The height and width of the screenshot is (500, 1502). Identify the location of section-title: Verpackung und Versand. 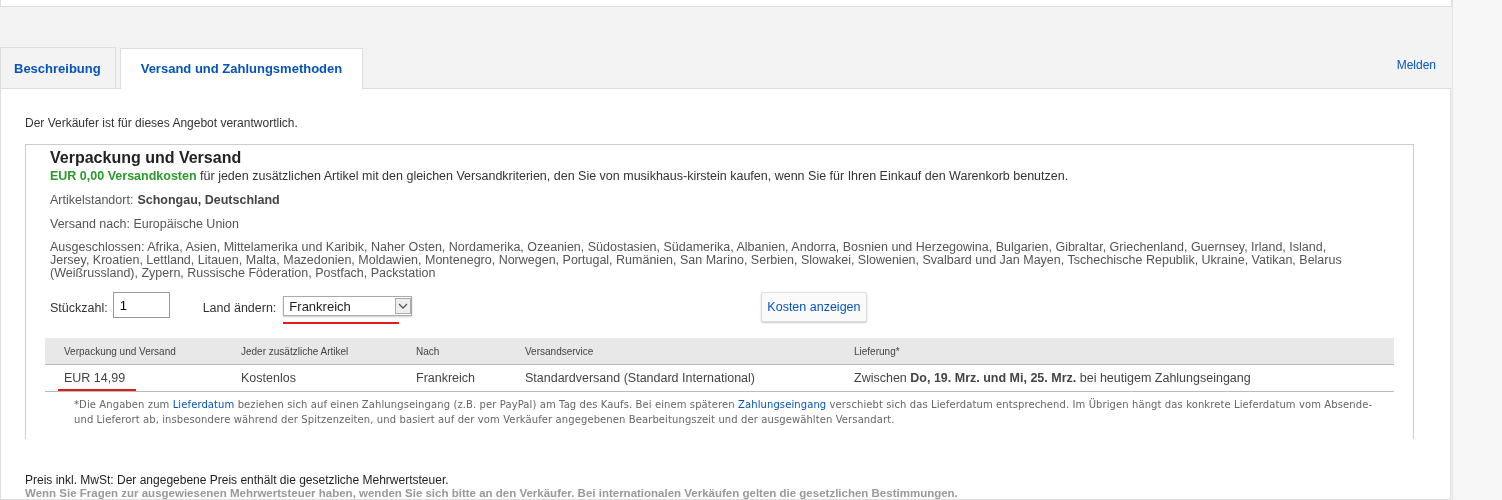
(146, 158).